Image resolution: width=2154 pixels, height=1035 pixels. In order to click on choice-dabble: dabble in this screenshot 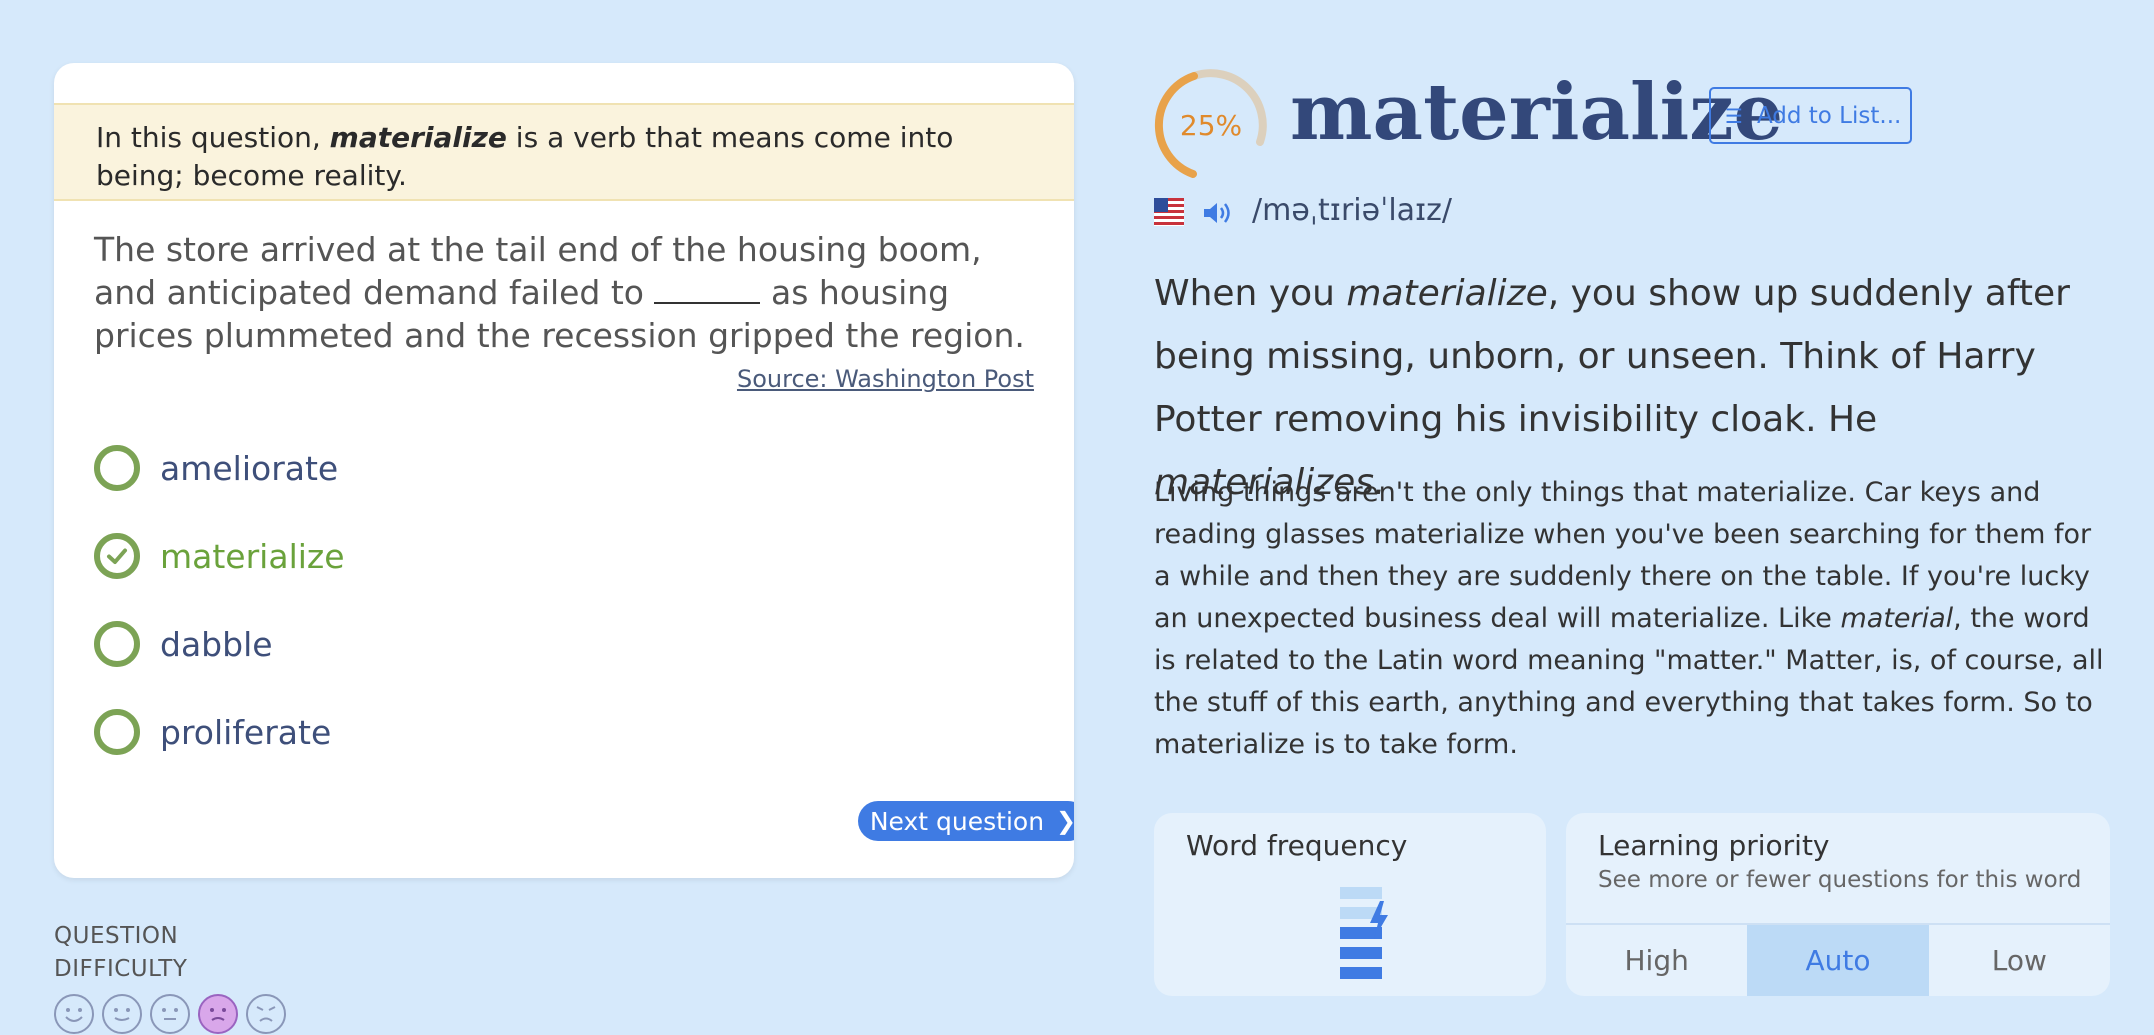, I will do `click(183, 644)`.